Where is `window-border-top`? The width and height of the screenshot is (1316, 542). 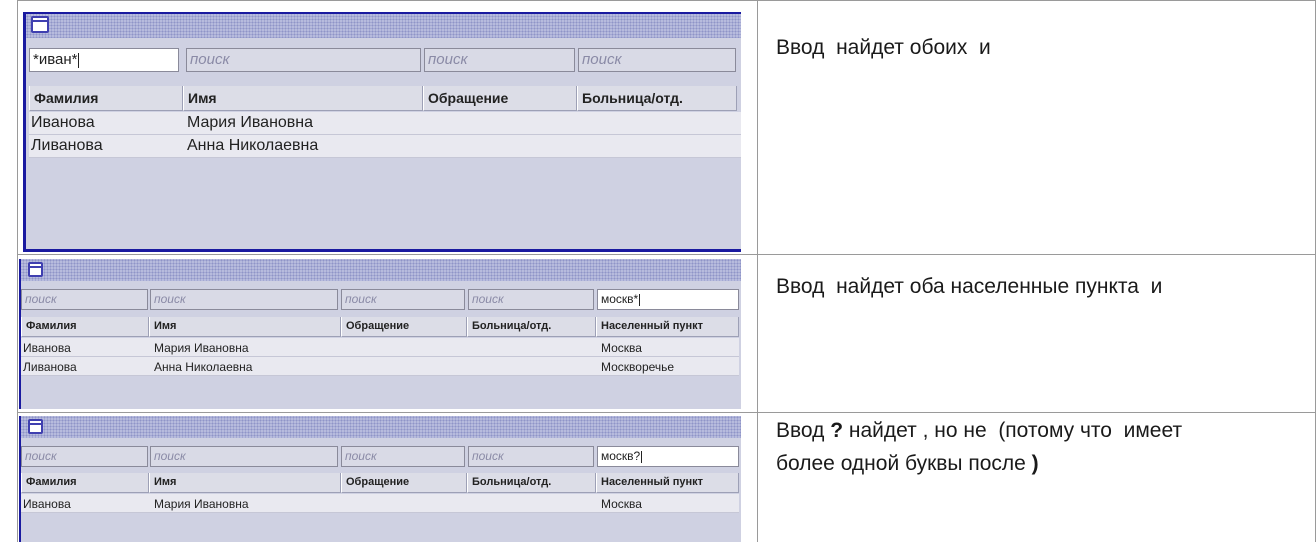 window-border-top is located at coordinates (382, 13).